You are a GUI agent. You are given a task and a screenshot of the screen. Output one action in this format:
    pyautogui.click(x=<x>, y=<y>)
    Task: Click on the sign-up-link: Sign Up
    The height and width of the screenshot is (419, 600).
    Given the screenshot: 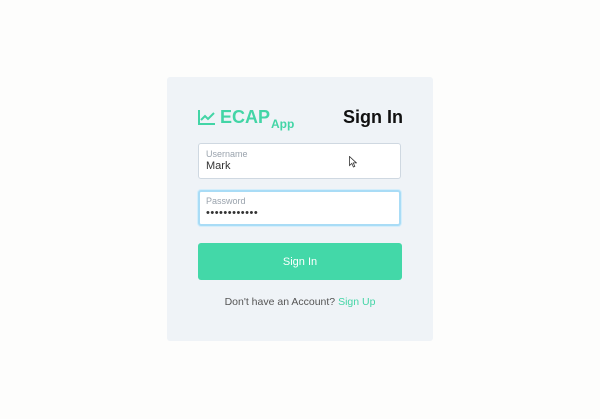 What is the action you would take?
    pyautogui.click(x=356, y=302)
    